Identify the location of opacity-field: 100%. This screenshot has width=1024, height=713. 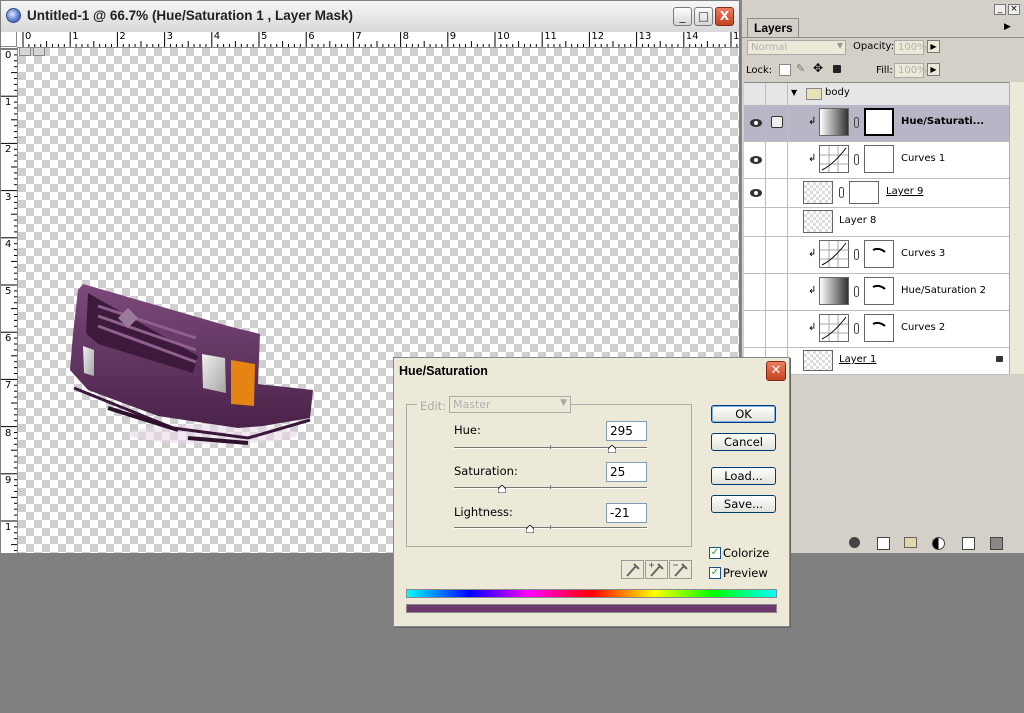
(910, 47).